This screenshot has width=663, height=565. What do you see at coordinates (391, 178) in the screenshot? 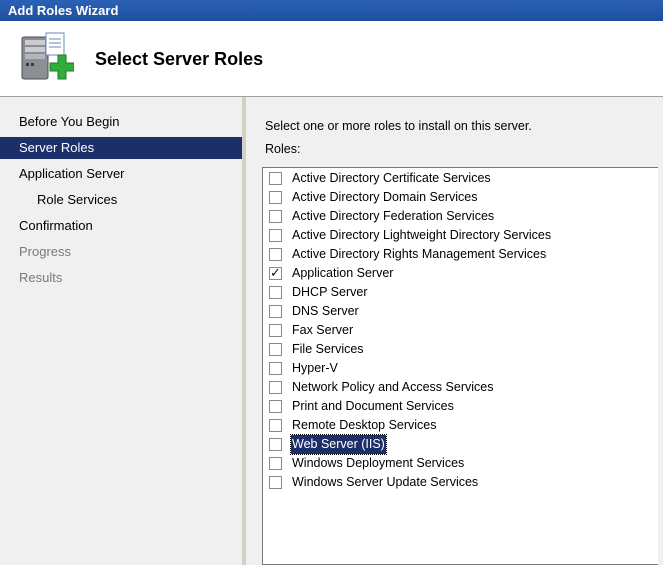
I see `role-label: Active Directory Certificate Services` at bounding box center [391, 178].